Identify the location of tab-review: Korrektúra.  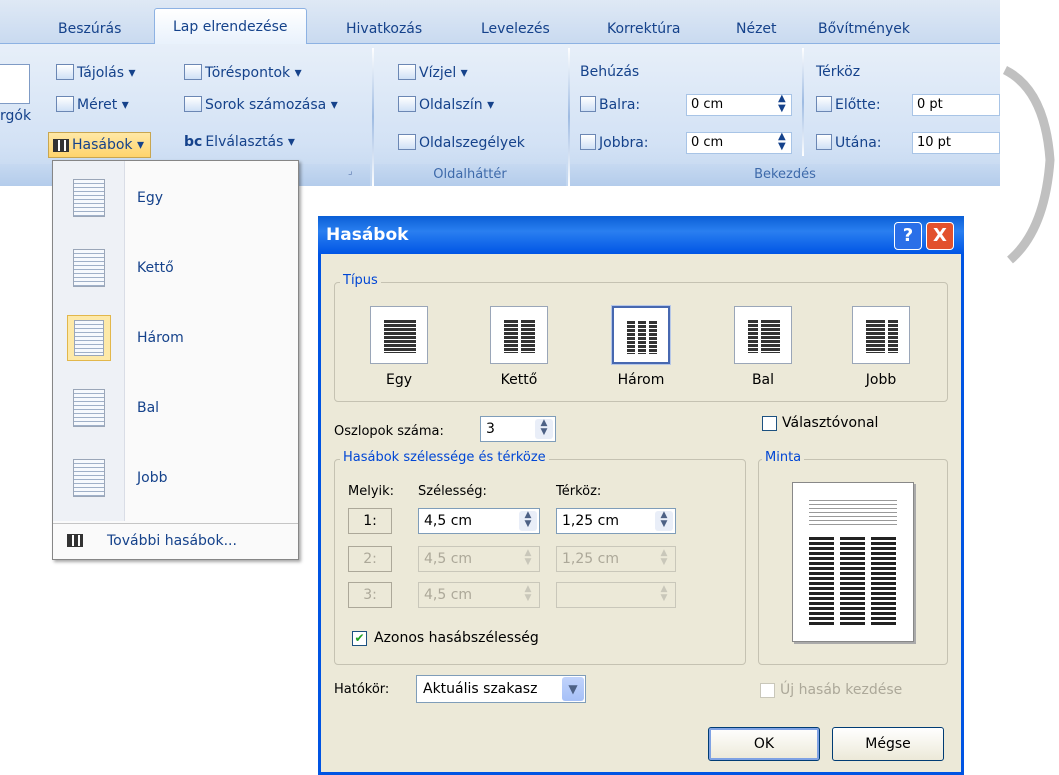
(643, 29).